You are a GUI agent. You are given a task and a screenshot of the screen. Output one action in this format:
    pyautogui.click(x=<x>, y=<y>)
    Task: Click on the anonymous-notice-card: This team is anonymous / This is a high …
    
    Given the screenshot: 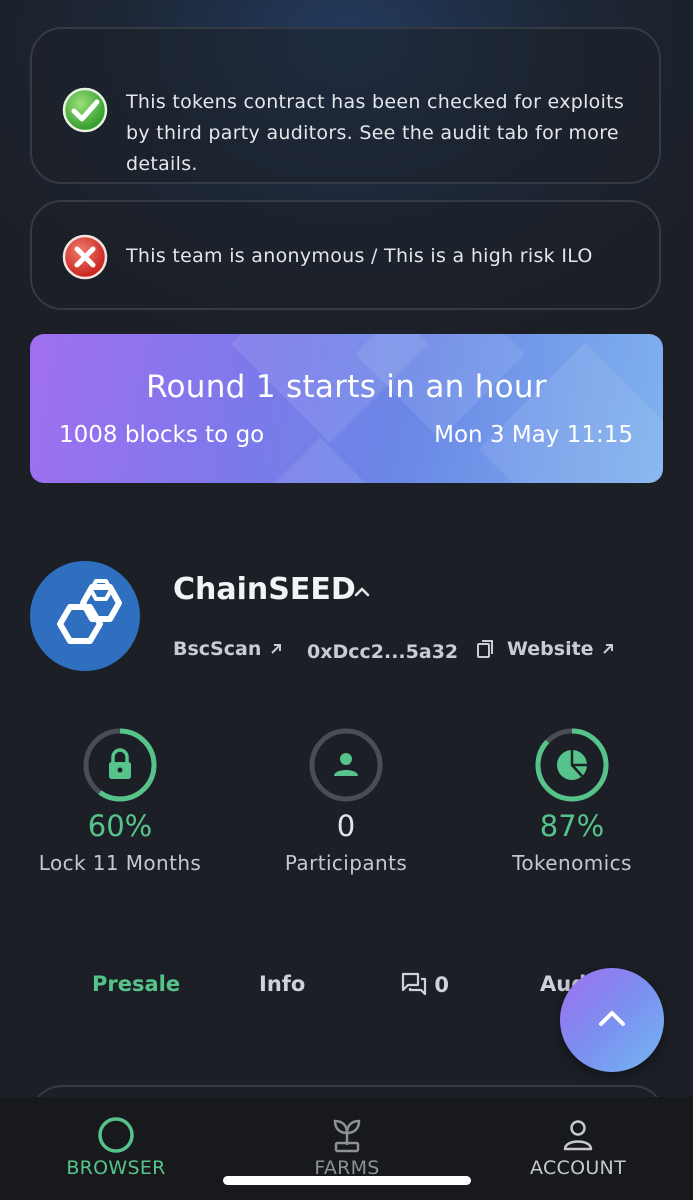 What is the action you would take?
    pyautogui.click(x=345, y=255)
    